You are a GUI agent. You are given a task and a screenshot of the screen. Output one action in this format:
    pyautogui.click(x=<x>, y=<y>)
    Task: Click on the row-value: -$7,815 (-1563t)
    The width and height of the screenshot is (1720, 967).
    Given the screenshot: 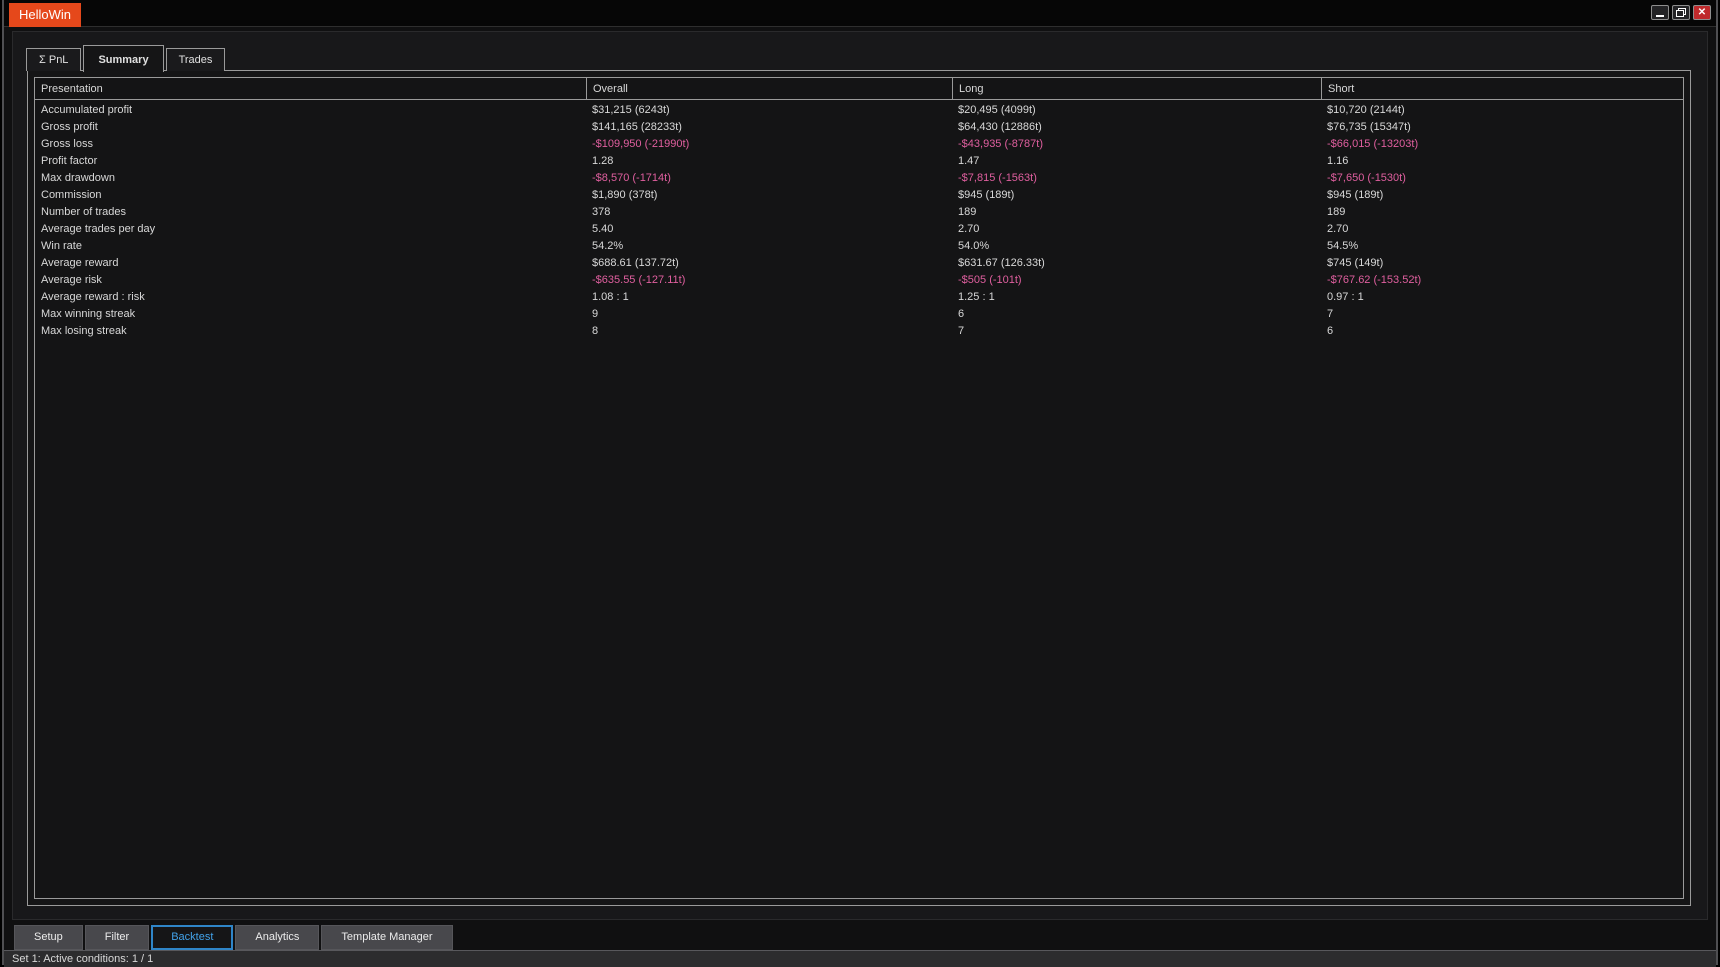 What is the action you would take?
    pyautogui.click(x=997, y=178)
    